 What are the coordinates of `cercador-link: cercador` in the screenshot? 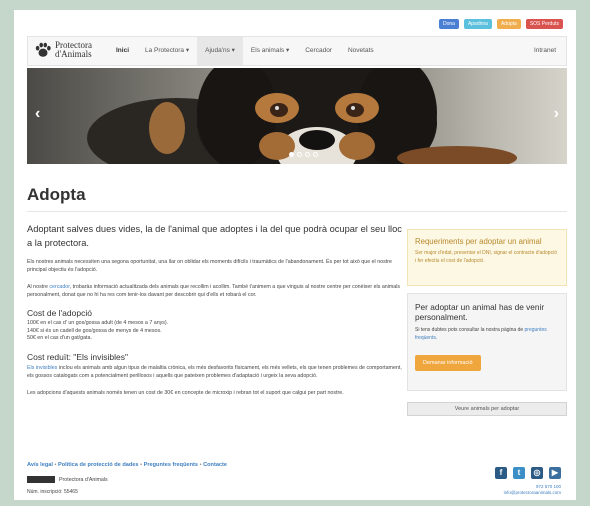 It's located at (59, 287).